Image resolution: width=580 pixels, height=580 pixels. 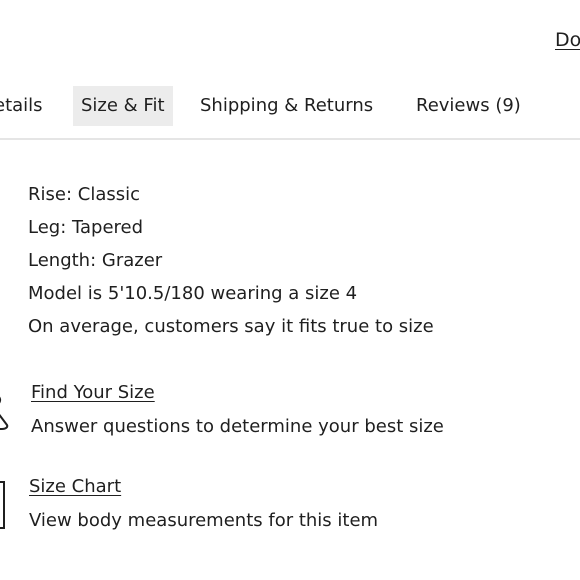 I want to click on fit-leg: Leg: Tapered, so click(x=86, y=227).